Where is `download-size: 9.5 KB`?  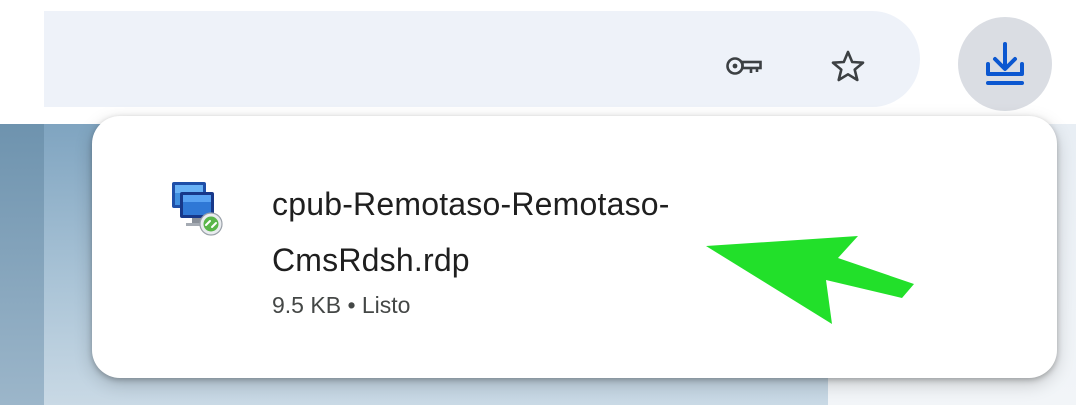
download-size: 9.5 KB is located at coordinates (307, 305).